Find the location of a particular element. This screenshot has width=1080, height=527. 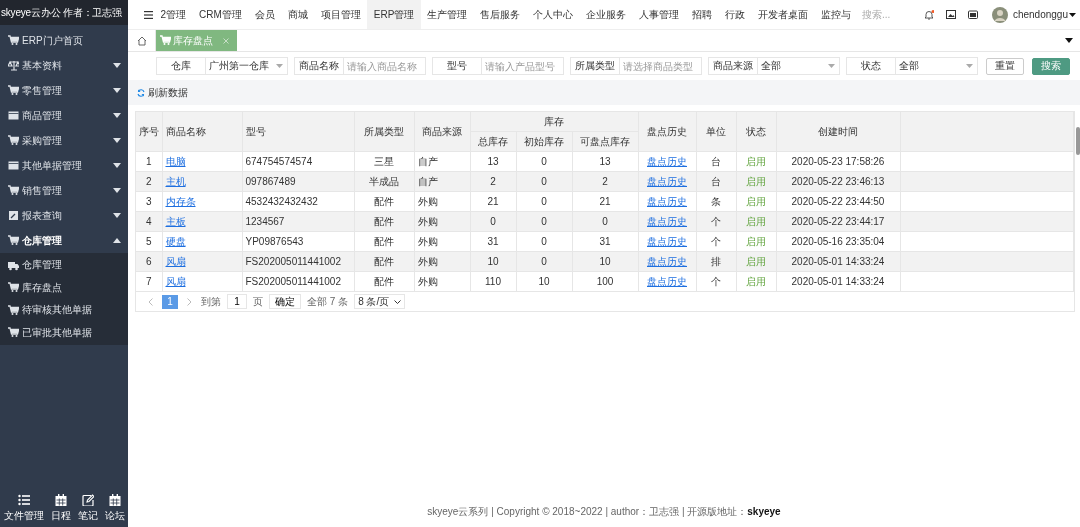

nav-tab: 项目管理 is located at coordinates (341, 14).